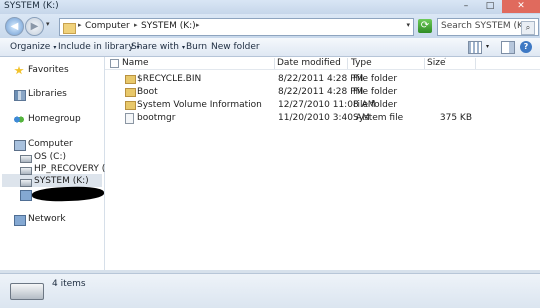 This screenshot has width=540, height=308. I want to click on address-bar: ▸ Computer ▸ SYSTEM (K:) ▸ ▾, so click(236, 27).